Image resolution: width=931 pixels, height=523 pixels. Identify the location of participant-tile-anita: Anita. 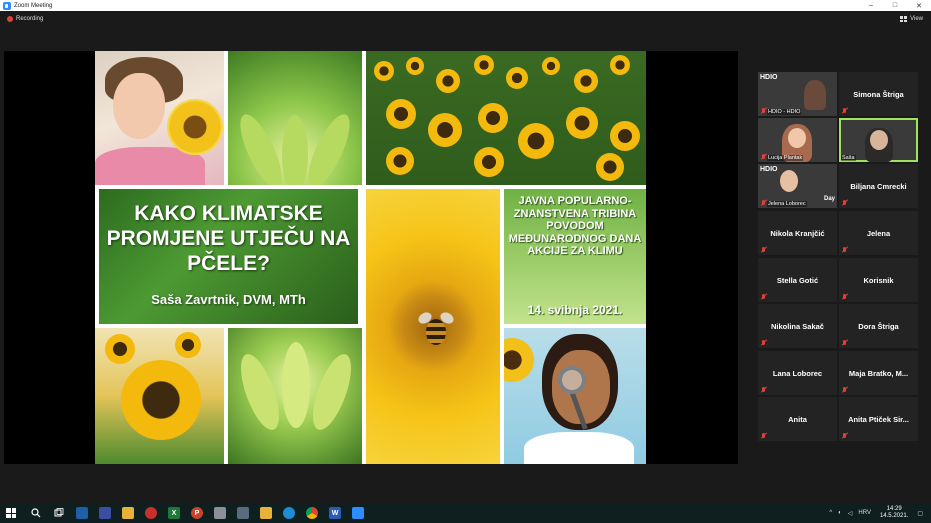
(797, 419).